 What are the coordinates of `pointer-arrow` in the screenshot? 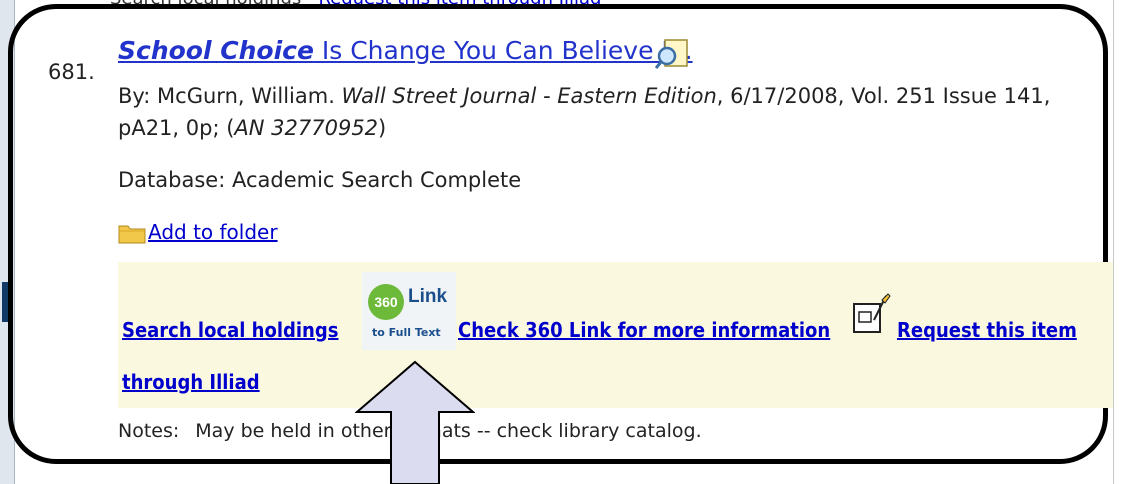 It's located at (415, 422).